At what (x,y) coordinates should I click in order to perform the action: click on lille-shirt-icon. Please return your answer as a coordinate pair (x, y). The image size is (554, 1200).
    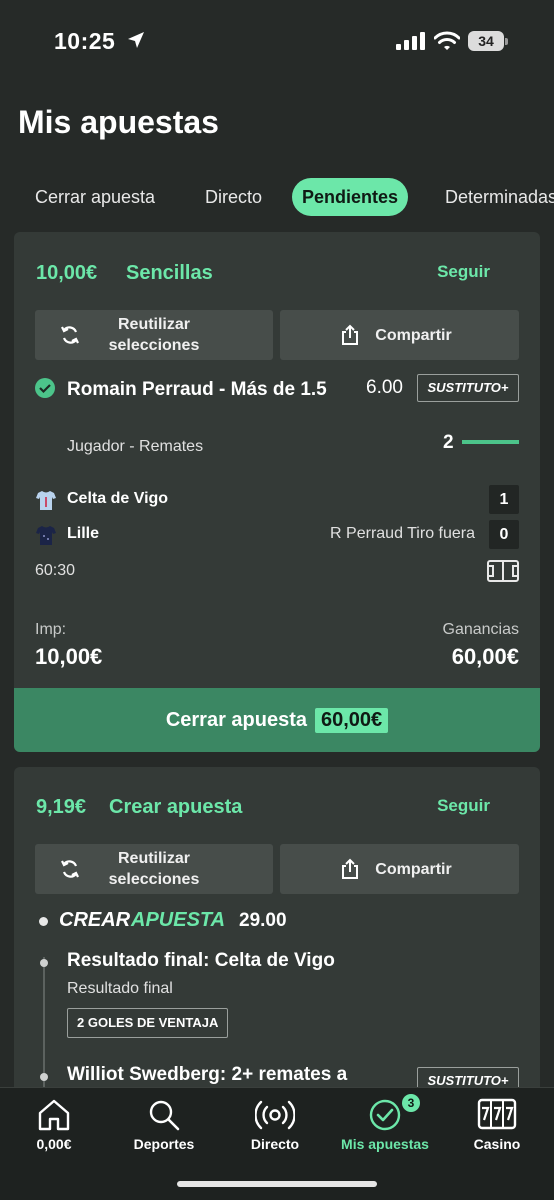
    Looking at the image, I should click on (46, 535).